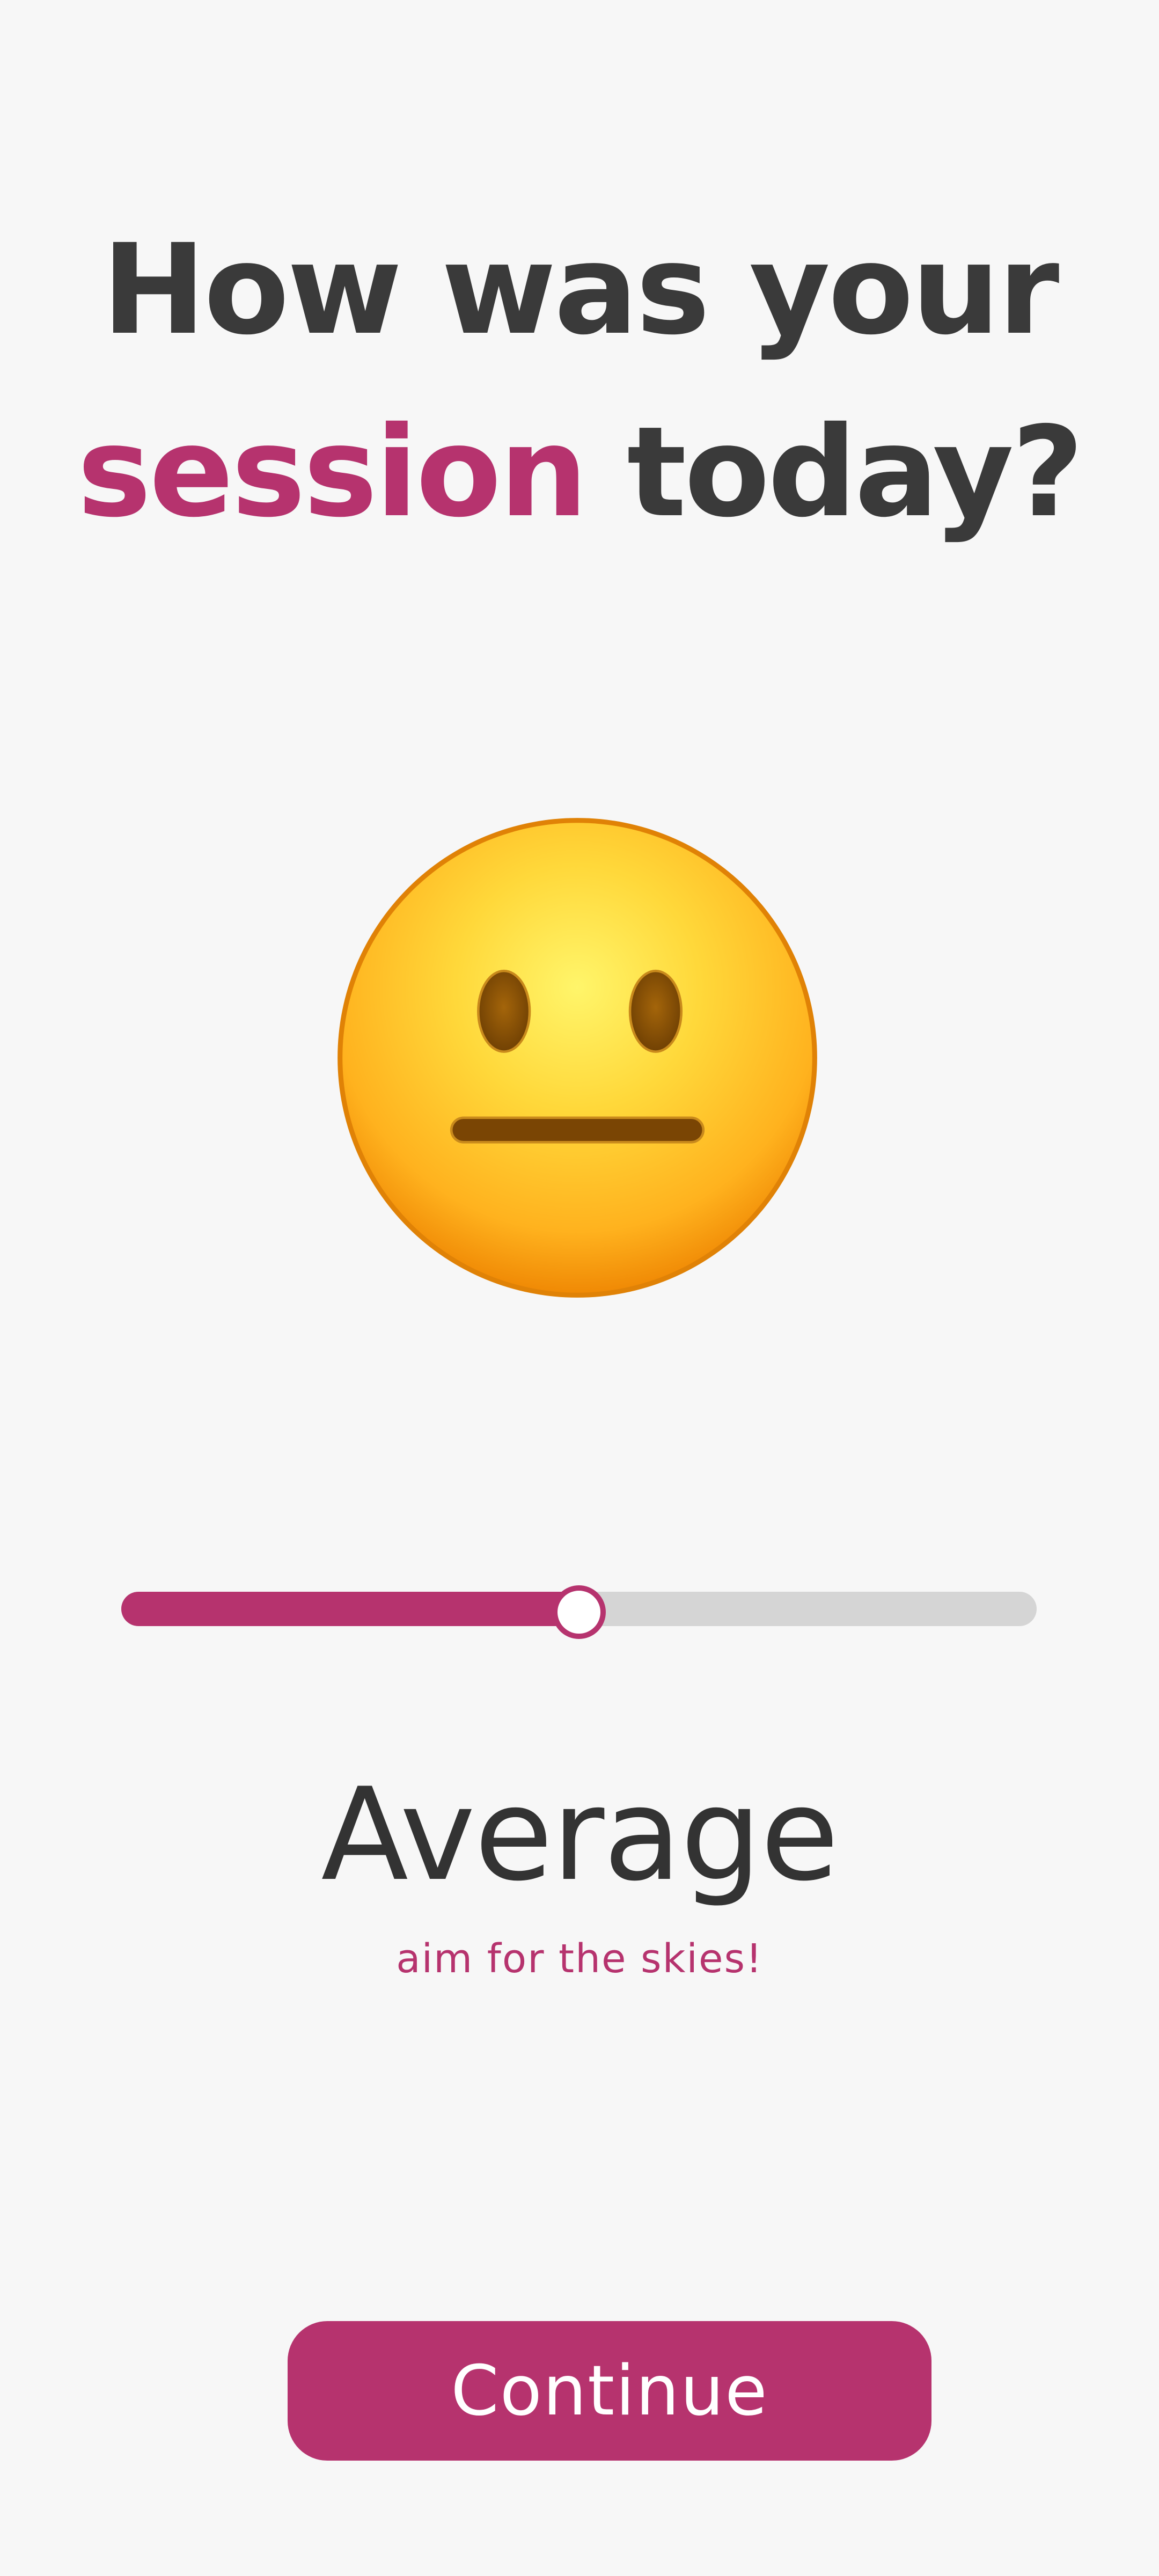  Describe the element at coordinates (580, 1835) in the screenshot. I see `rating-label: Average` at that location.